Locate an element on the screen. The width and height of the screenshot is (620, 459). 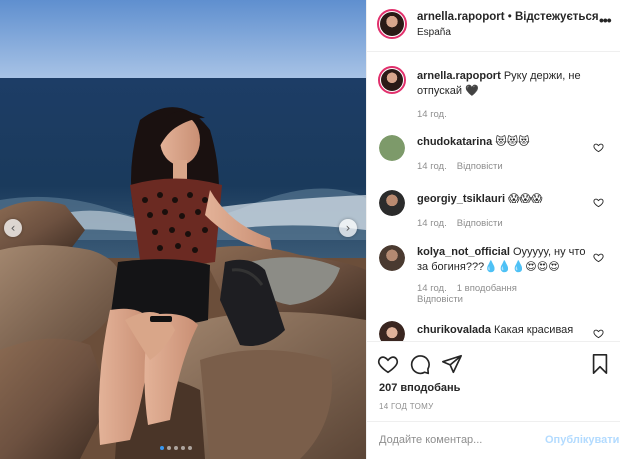
carousel-next-button: › is located at coordinates (348, 228).